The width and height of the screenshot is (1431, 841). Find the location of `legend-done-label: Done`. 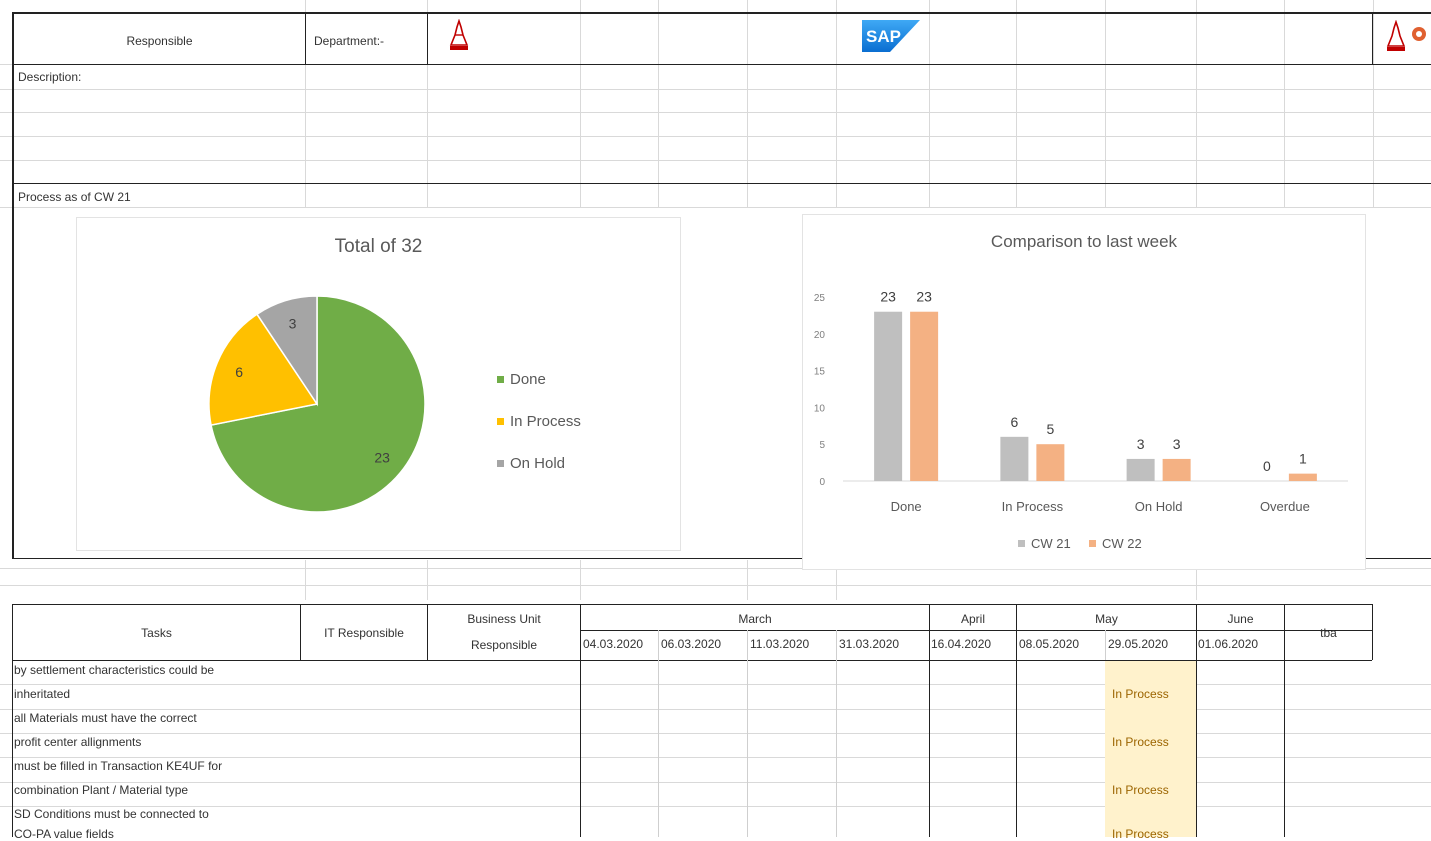

legend-done-label: Done is located at coordinates (528, 379).